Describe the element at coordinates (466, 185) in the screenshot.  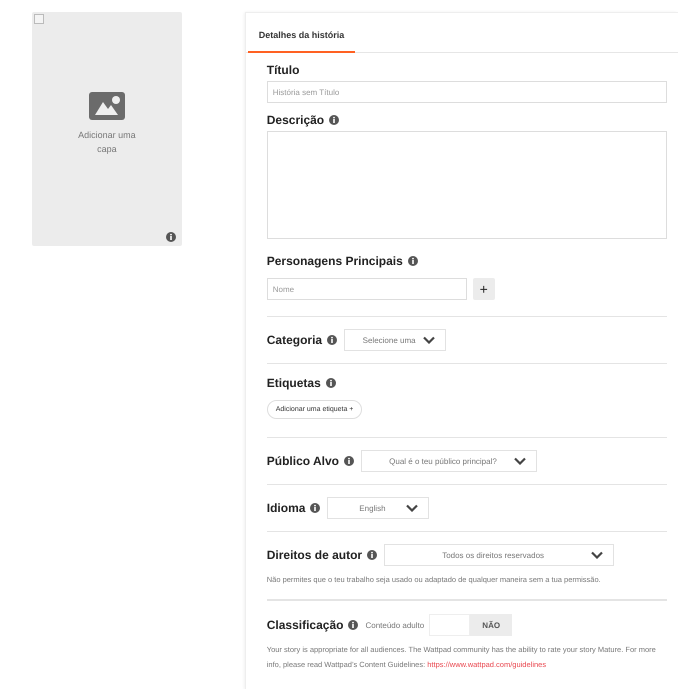
I see `text-area` at that location.